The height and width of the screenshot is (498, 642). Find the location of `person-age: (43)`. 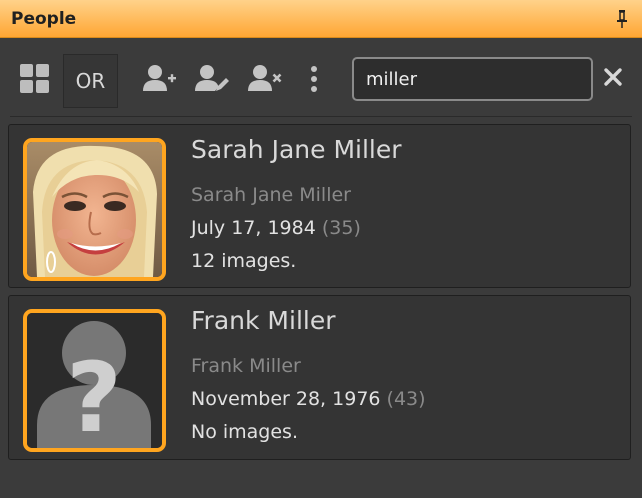

person-age: (43) is located at coordinates (406, 399).